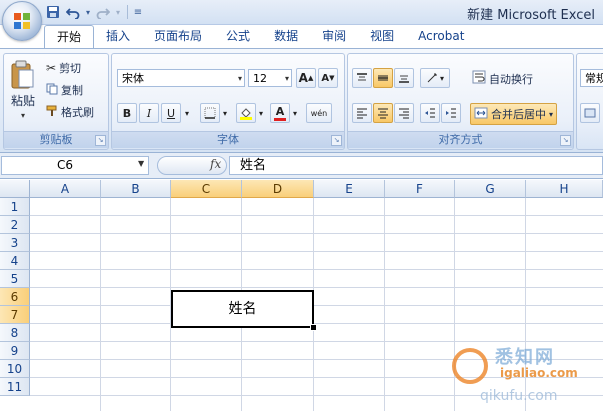 The image size is (603, 411). What do you see at coordinates (138, 12) in the screenshot?
I see `customize-icon: ≡` at bounding box center [138, 12].